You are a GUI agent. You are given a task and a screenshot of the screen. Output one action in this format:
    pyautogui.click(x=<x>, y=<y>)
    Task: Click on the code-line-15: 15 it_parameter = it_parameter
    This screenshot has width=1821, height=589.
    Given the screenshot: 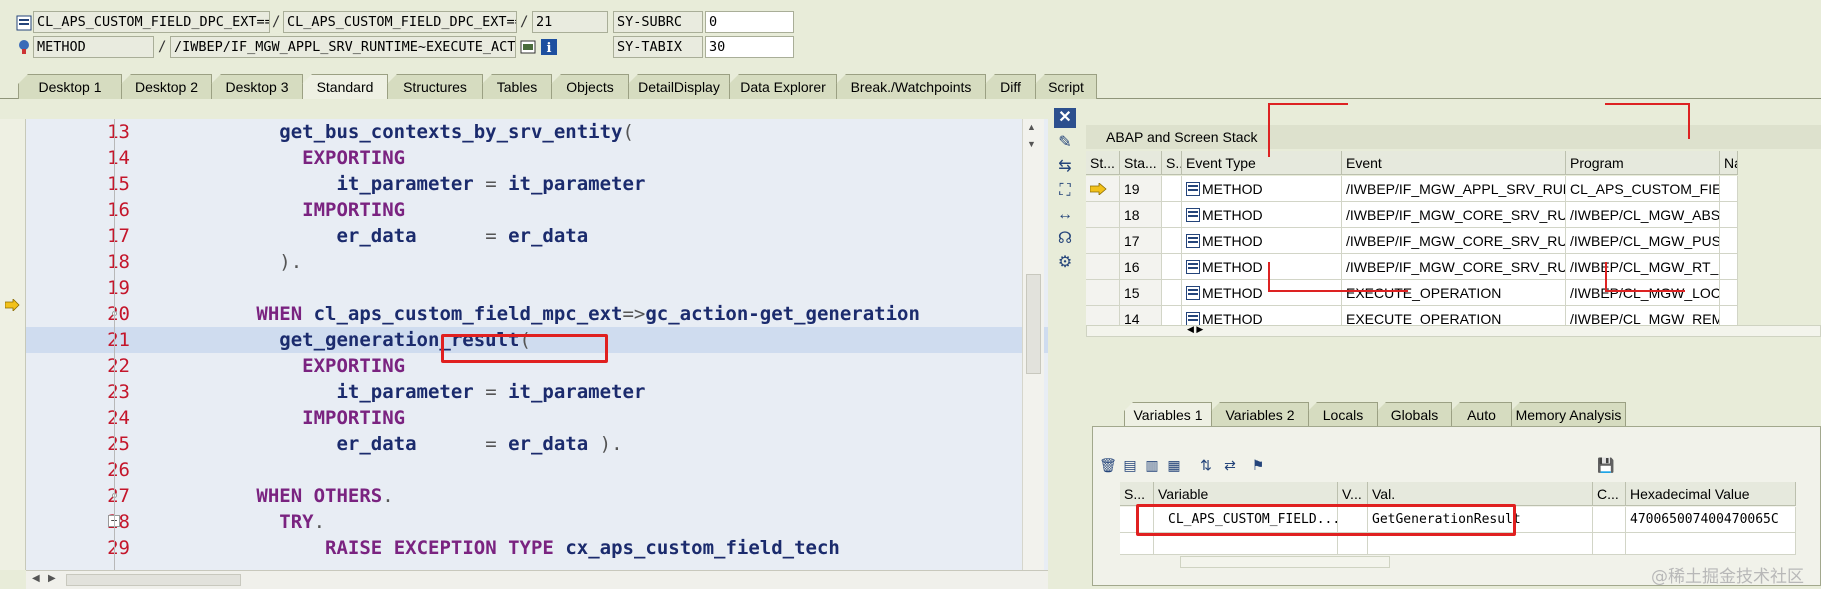 What is the action you would take?
    pyautogui.click(x=537, y=184)
    